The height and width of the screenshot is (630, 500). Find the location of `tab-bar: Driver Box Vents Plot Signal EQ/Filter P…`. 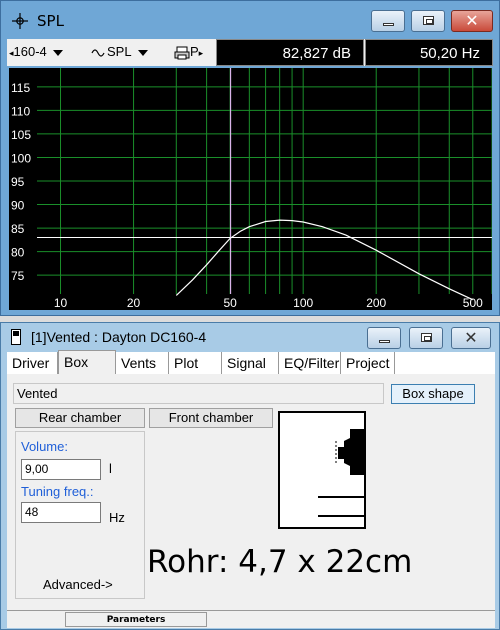

tab-bar: Driver Box Vents Plot Signal EQ/Filter P… is located at coordinates (251, 362).